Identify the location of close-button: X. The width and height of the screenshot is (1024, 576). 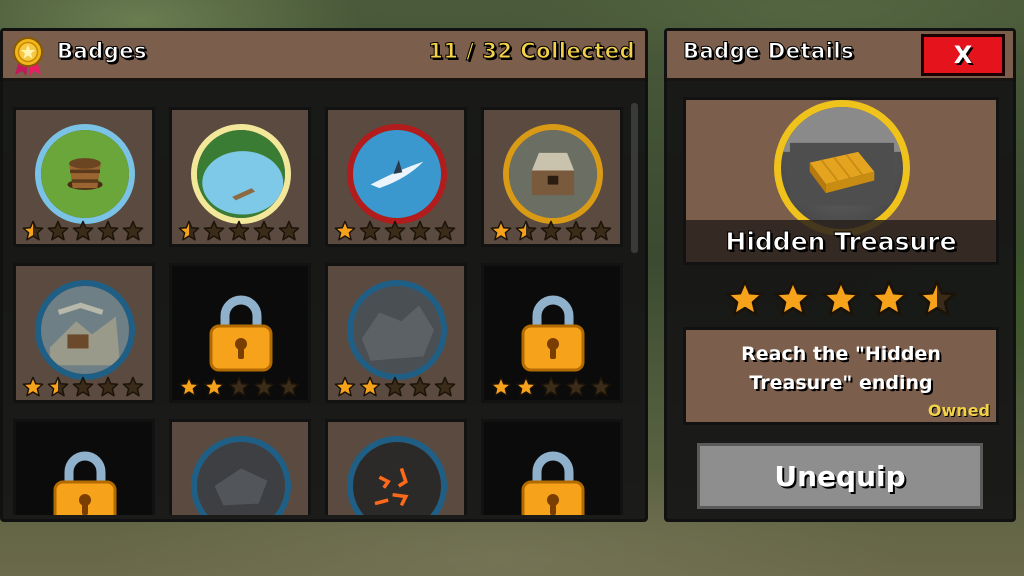
(963, 55).